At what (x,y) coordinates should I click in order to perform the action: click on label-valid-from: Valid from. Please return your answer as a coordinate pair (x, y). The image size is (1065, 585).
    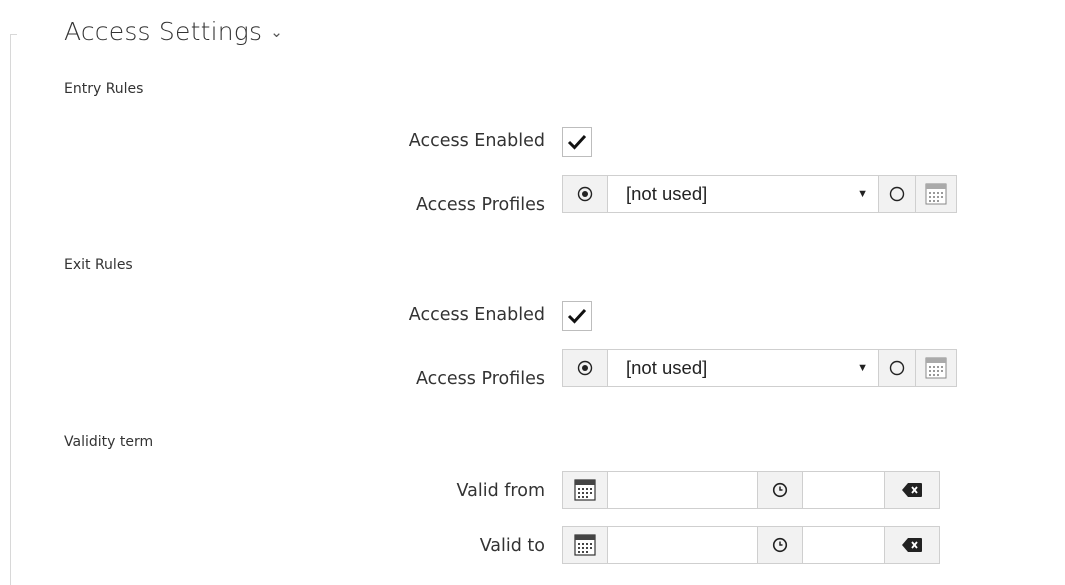
    Looking at the image, I should click on (500, 491).